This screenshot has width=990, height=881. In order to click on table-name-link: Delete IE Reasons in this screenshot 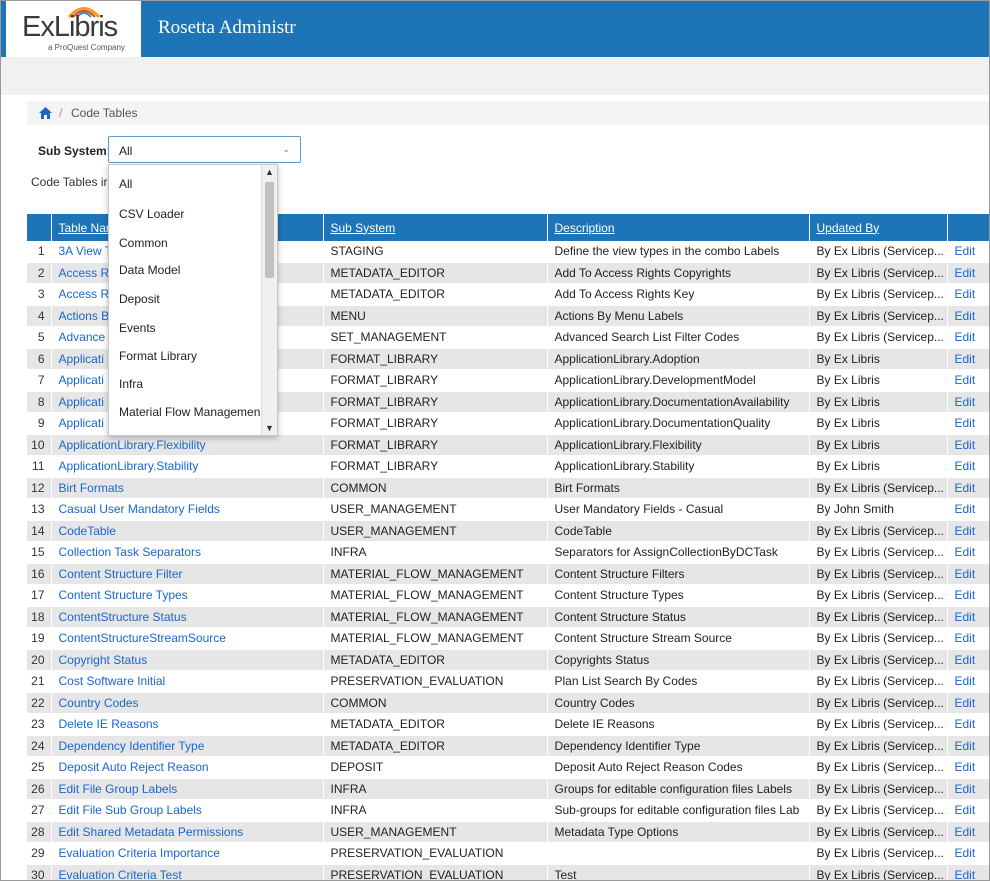, I will do `click(187, 724)`.